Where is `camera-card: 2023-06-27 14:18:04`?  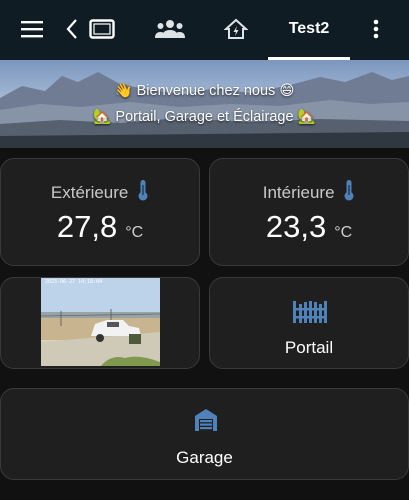 camera-card: 2023-06-27 14:18:04 is located at coordinates (100, 323).